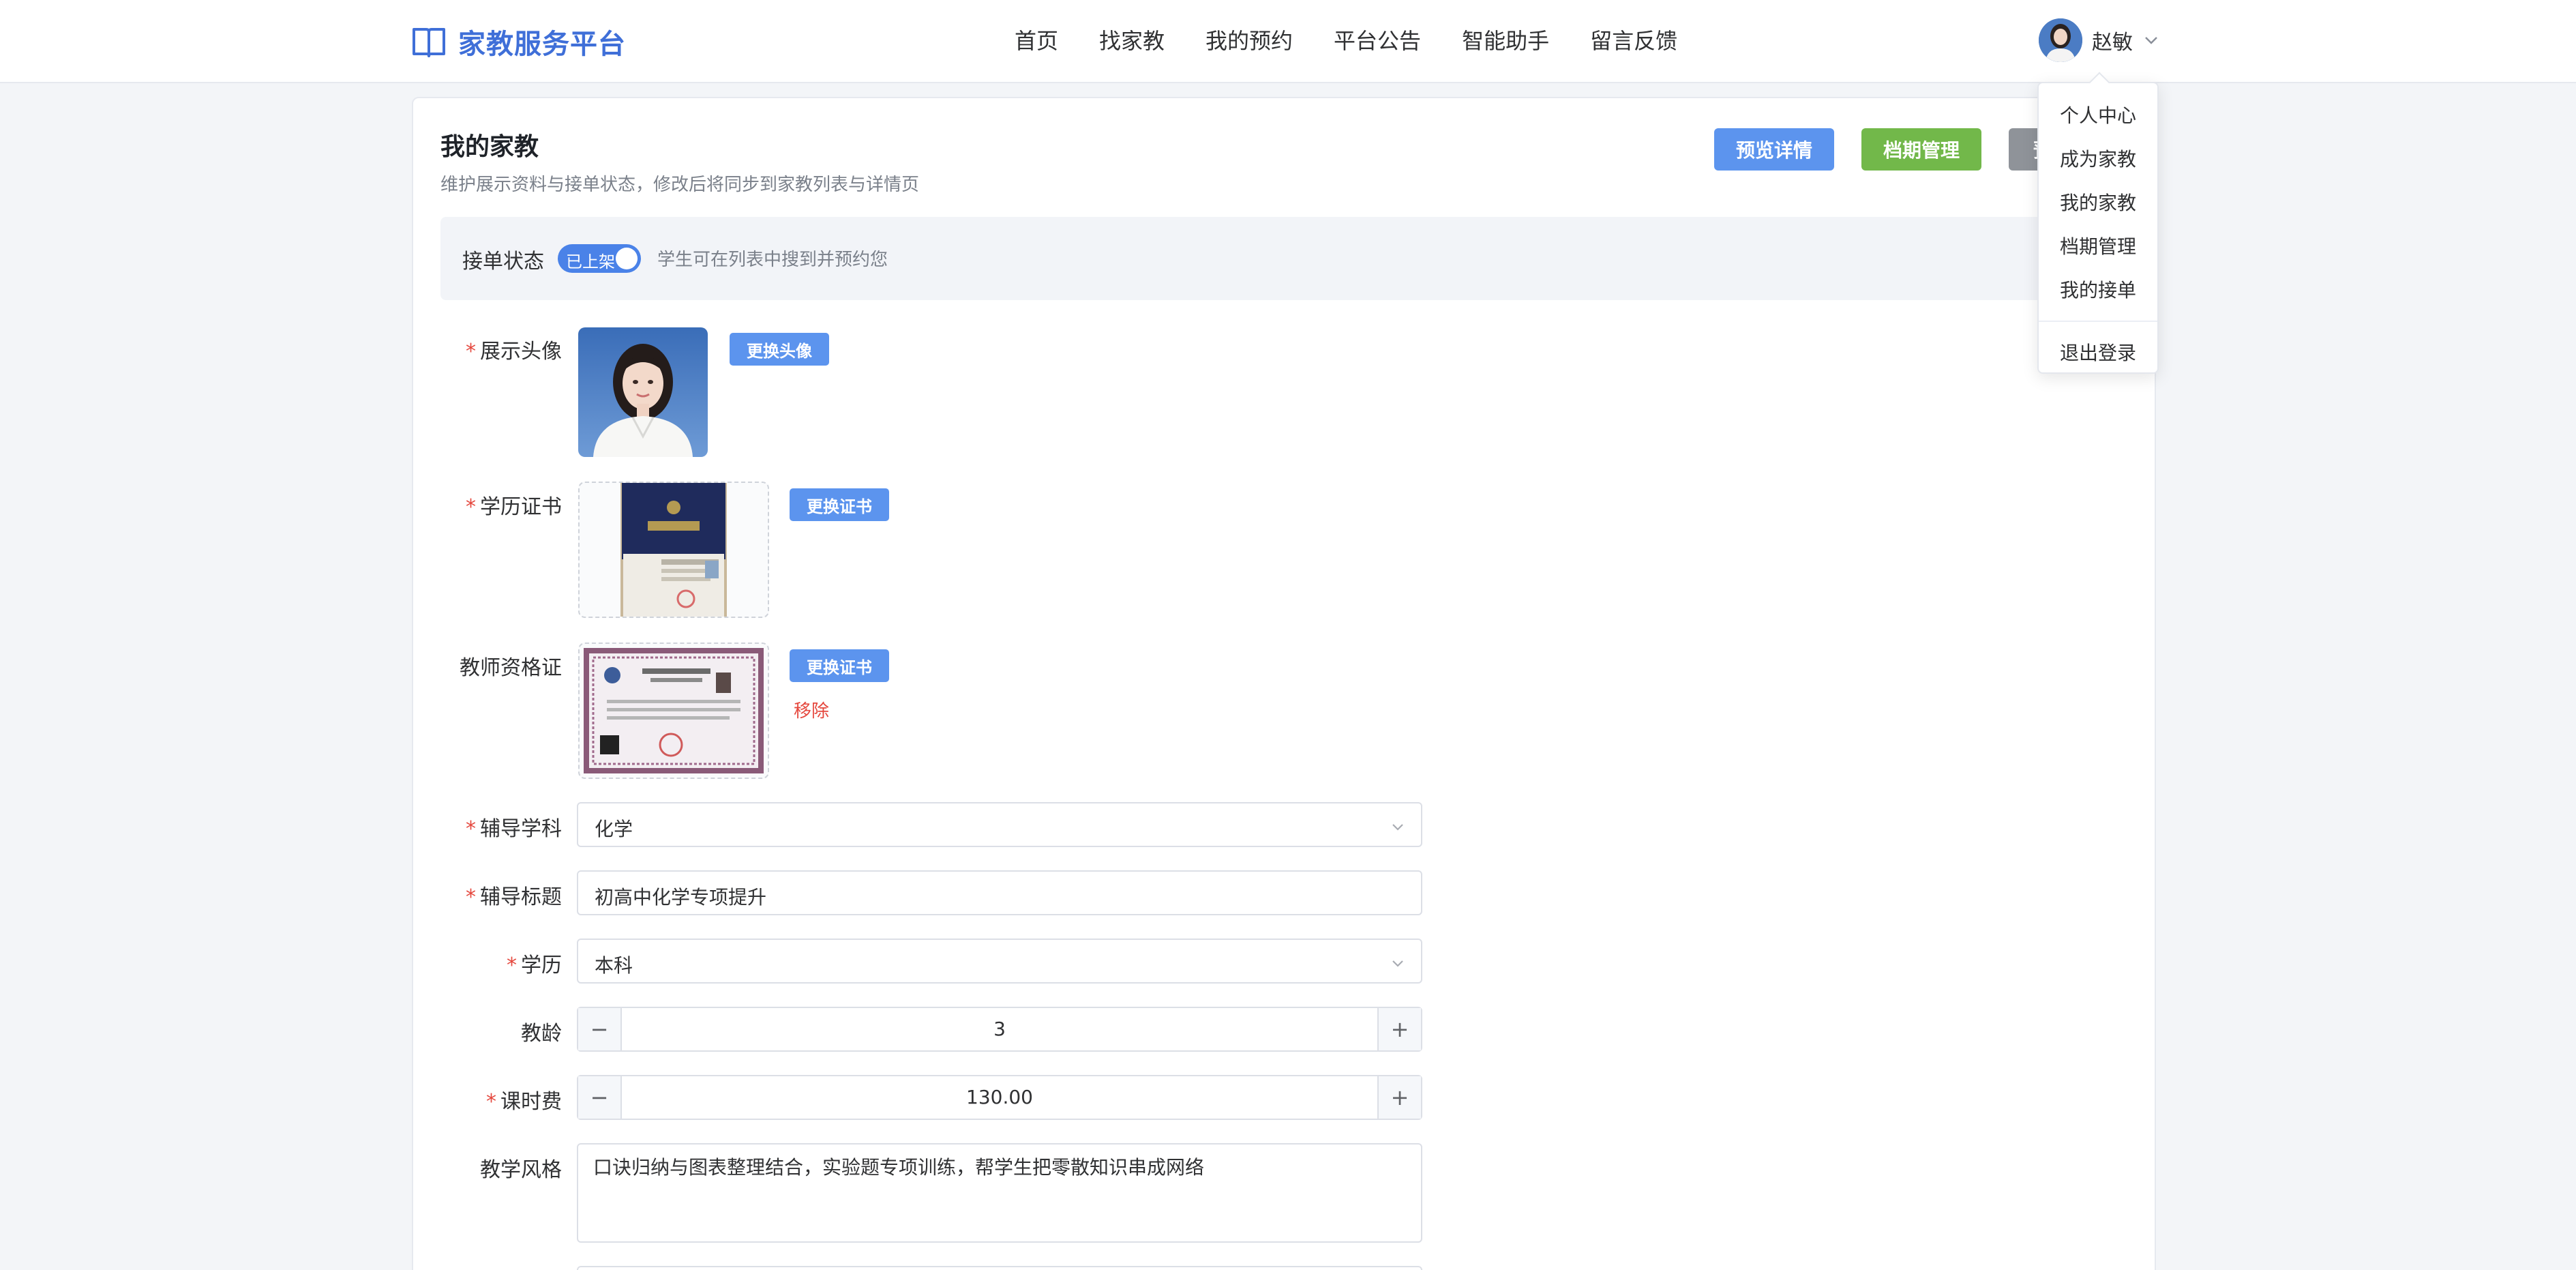 The height and width of the screenshot is (1270, 2576). Describe the element at coordinates (772, 260) in the screenshot. I see `order-status-hint: 学生可在列表中搜到并预约您` at that location.